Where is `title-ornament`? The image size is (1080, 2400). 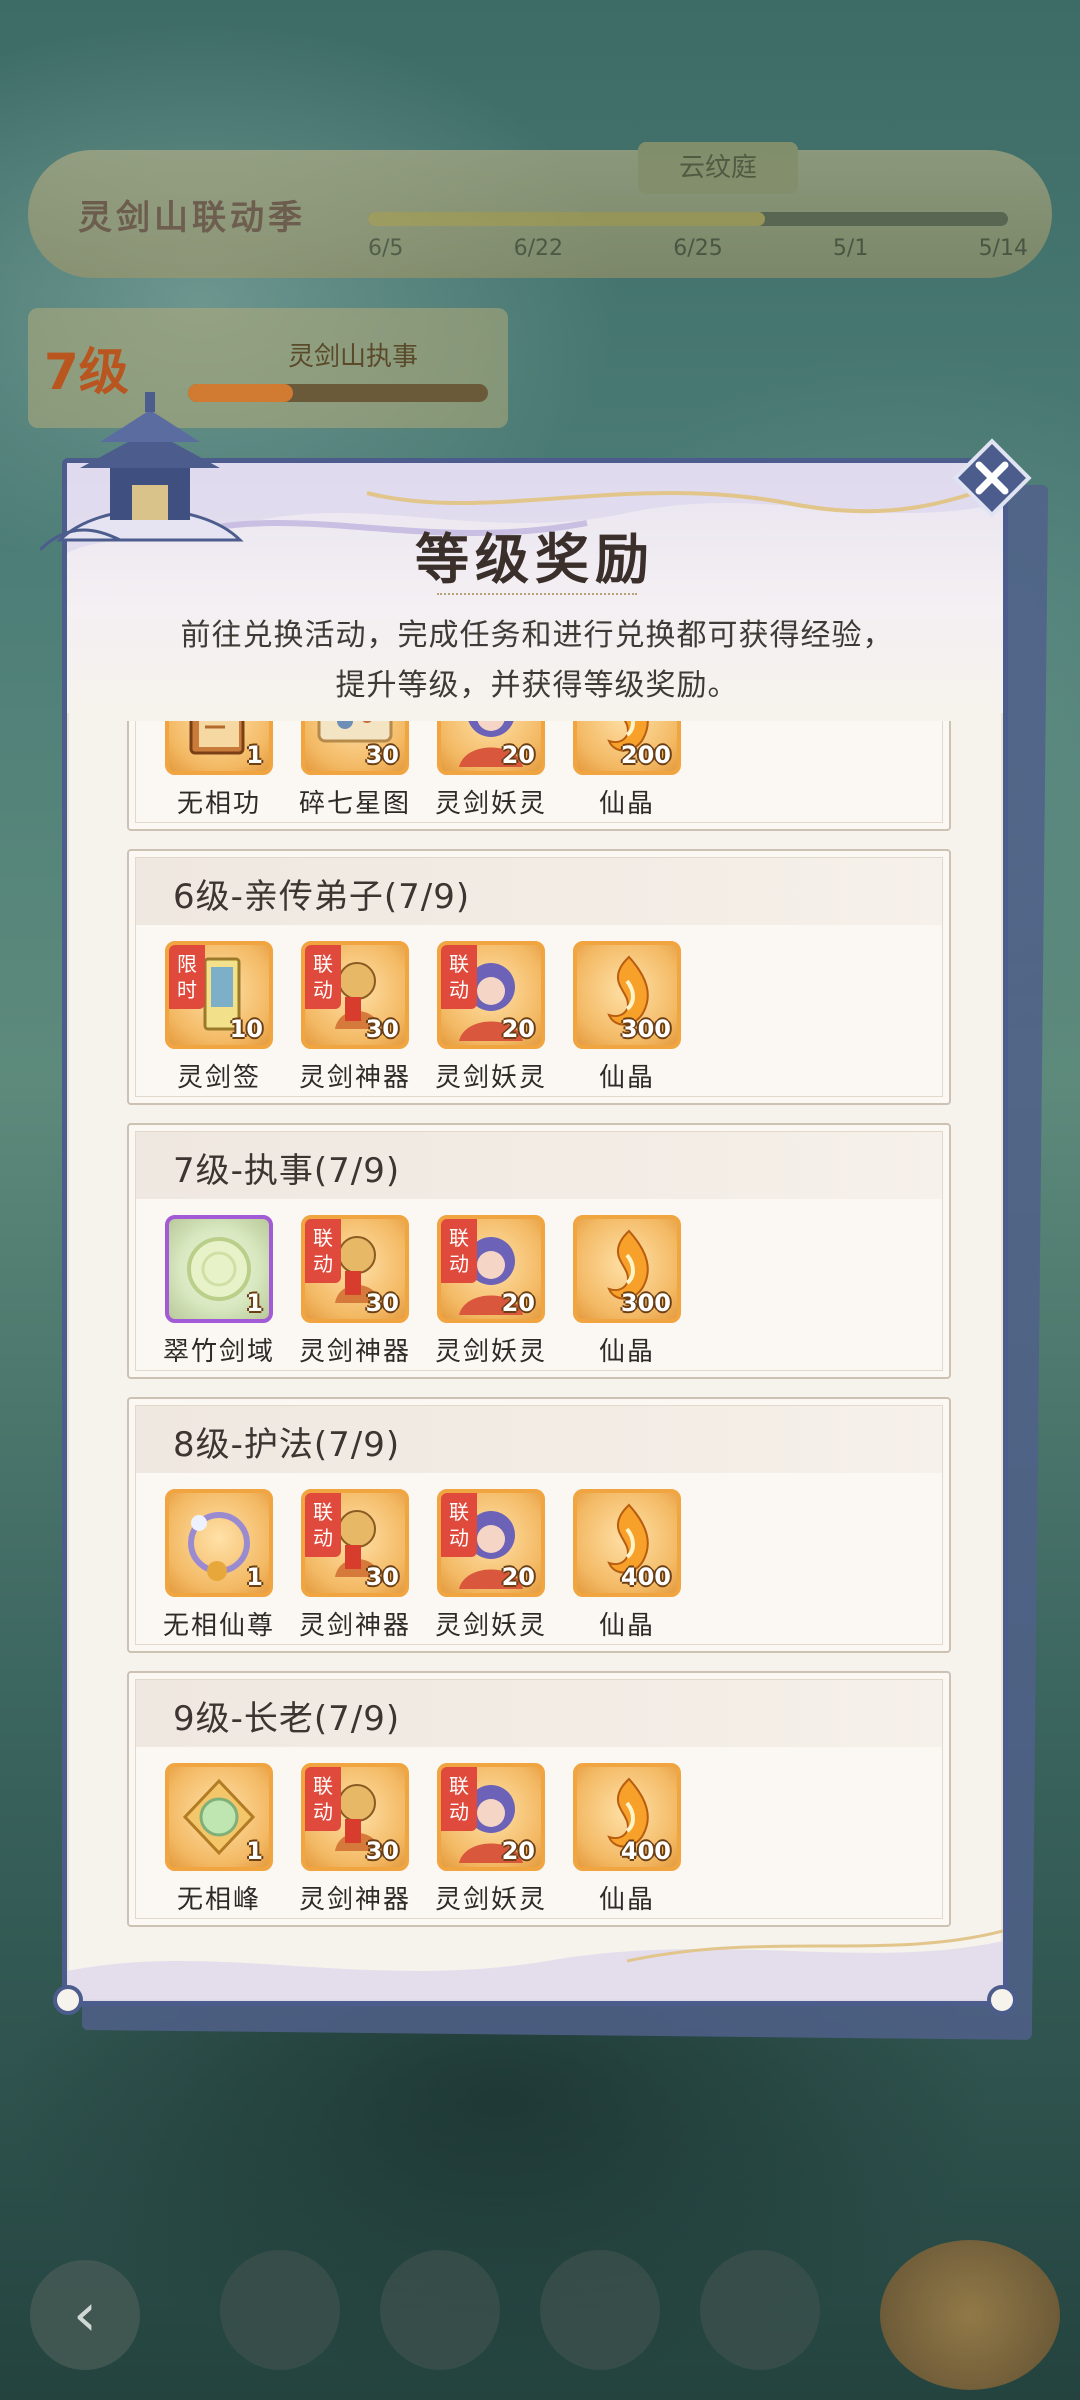
title-ornament is located at coordinates (537, 589).